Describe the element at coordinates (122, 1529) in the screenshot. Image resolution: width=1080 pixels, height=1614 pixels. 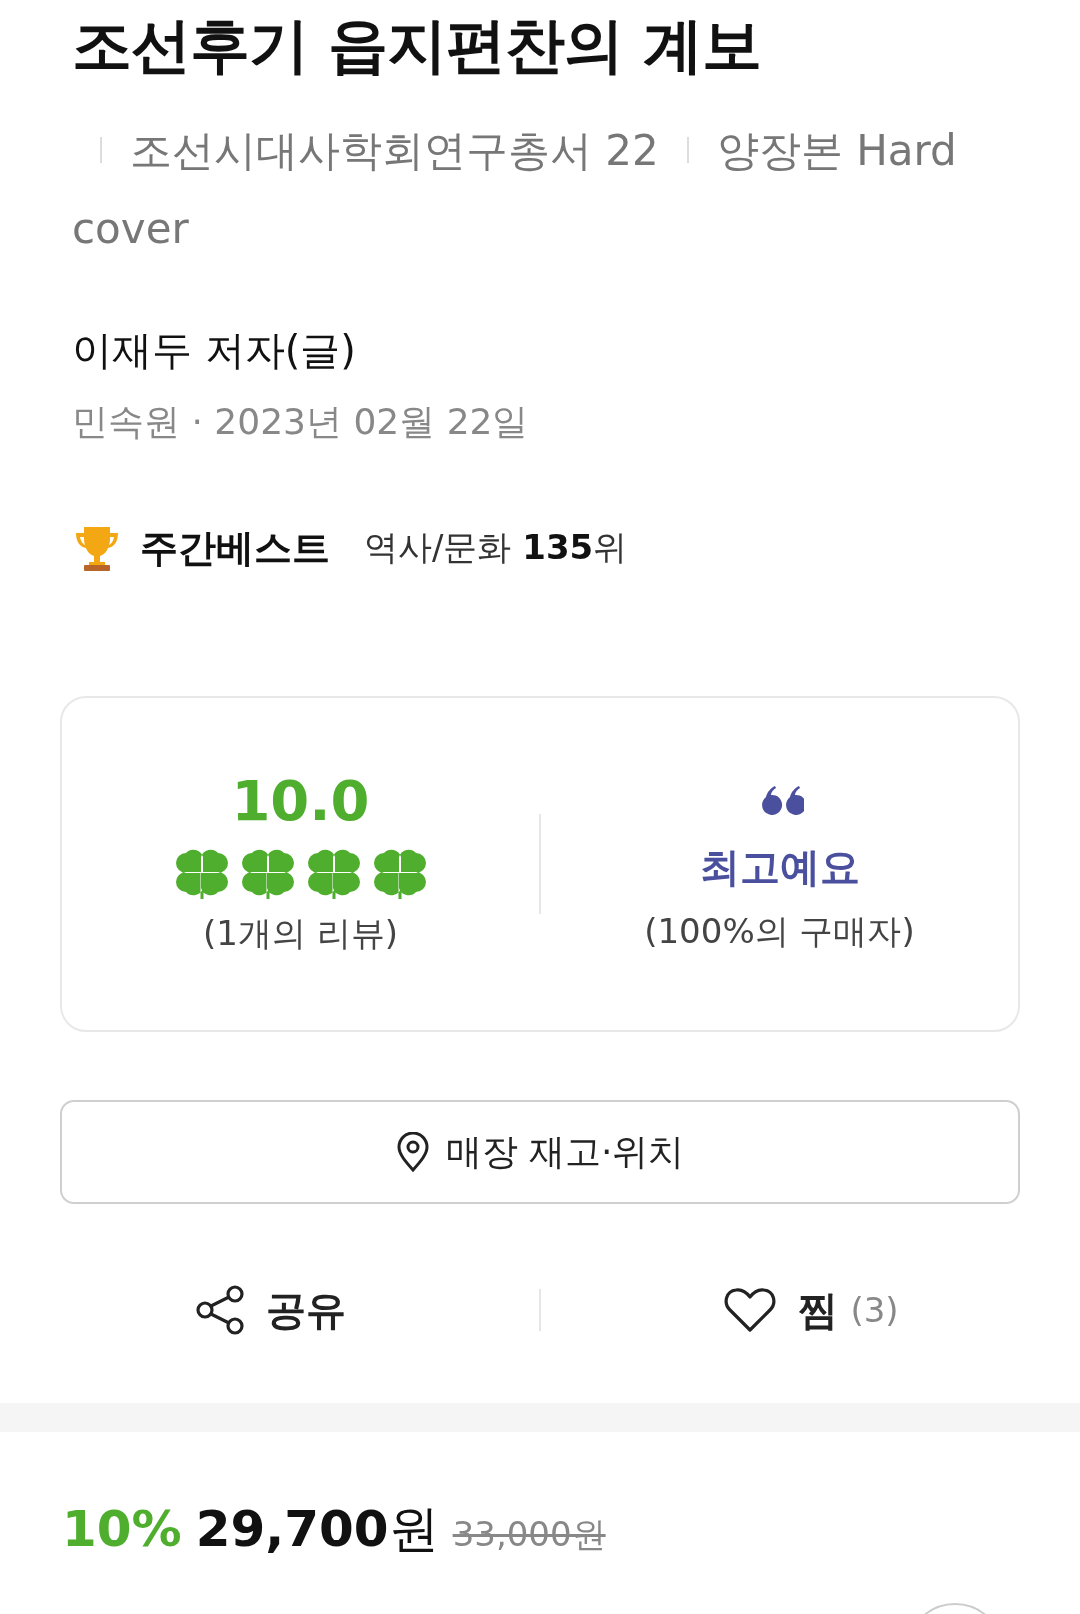
I see `discount-rate: 10%` at that location.